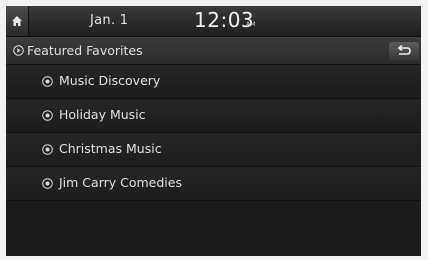  I want to click on status-bar: Jan. 1 12:03 AM, so click(213, 21).